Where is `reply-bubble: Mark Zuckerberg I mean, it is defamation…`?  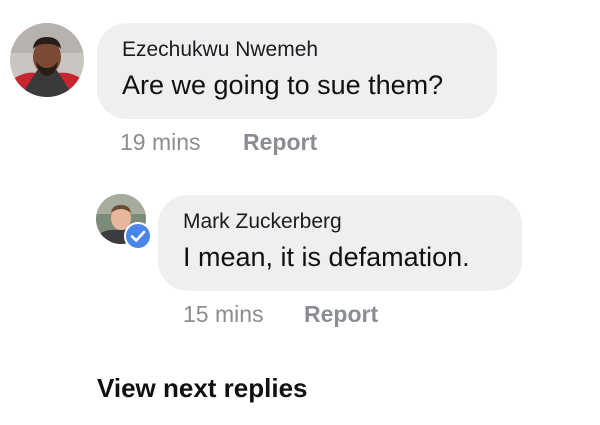 reply-bubble: Mark Zuckerberg I mean, it is defamation… is located at coordinates (340, 243).